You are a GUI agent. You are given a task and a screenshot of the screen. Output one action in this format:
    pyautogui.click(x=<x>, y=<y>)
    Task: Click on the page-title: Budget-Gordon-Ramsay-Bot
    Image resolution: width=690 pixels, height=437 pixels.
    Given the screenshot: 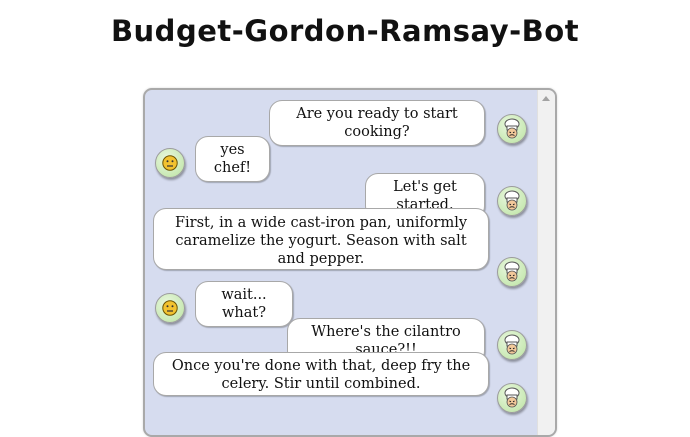 What is the action you would take?
    pyautogui.click(x=345, y=31)
    